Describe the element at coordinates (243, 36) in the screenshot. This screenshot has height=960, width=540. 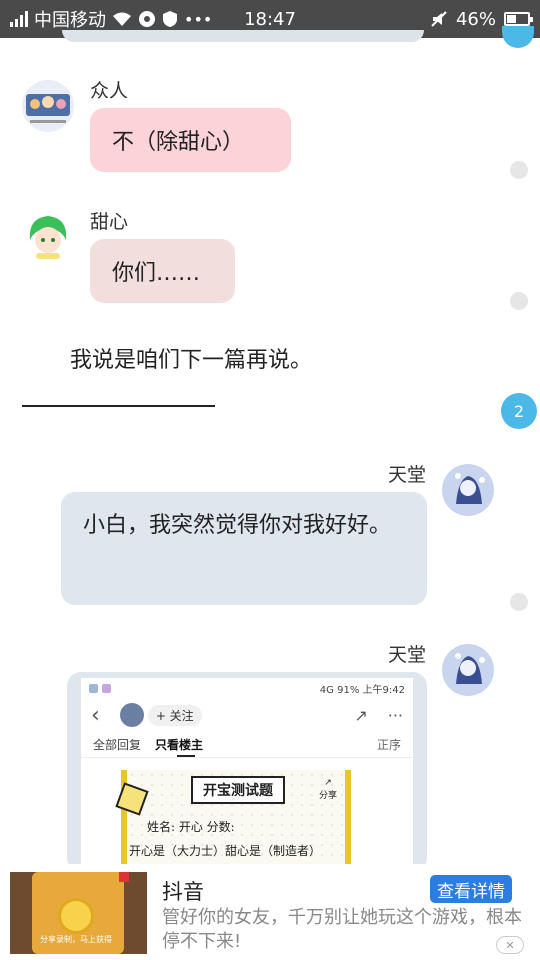
I see `previous-bubble` at that location.